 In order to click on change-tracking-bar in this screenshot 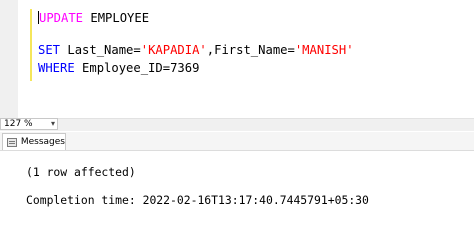, I will do `click(31, 45)`.